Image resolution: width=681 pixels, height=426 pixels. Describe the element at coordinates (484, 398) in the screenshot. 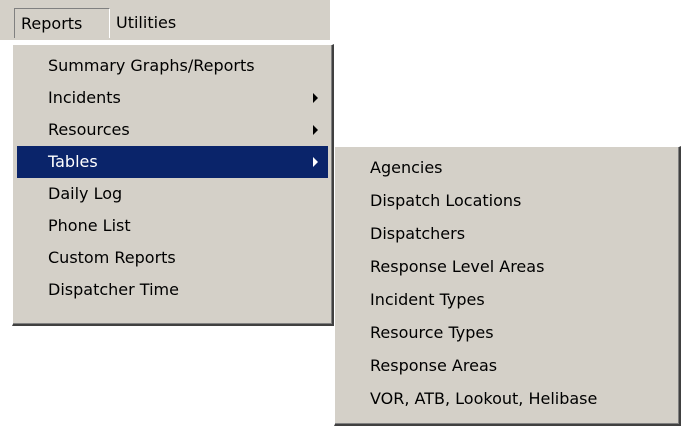

I see `submenu-item-label: VOR, ATB, Lookout, Helibase` at that location.